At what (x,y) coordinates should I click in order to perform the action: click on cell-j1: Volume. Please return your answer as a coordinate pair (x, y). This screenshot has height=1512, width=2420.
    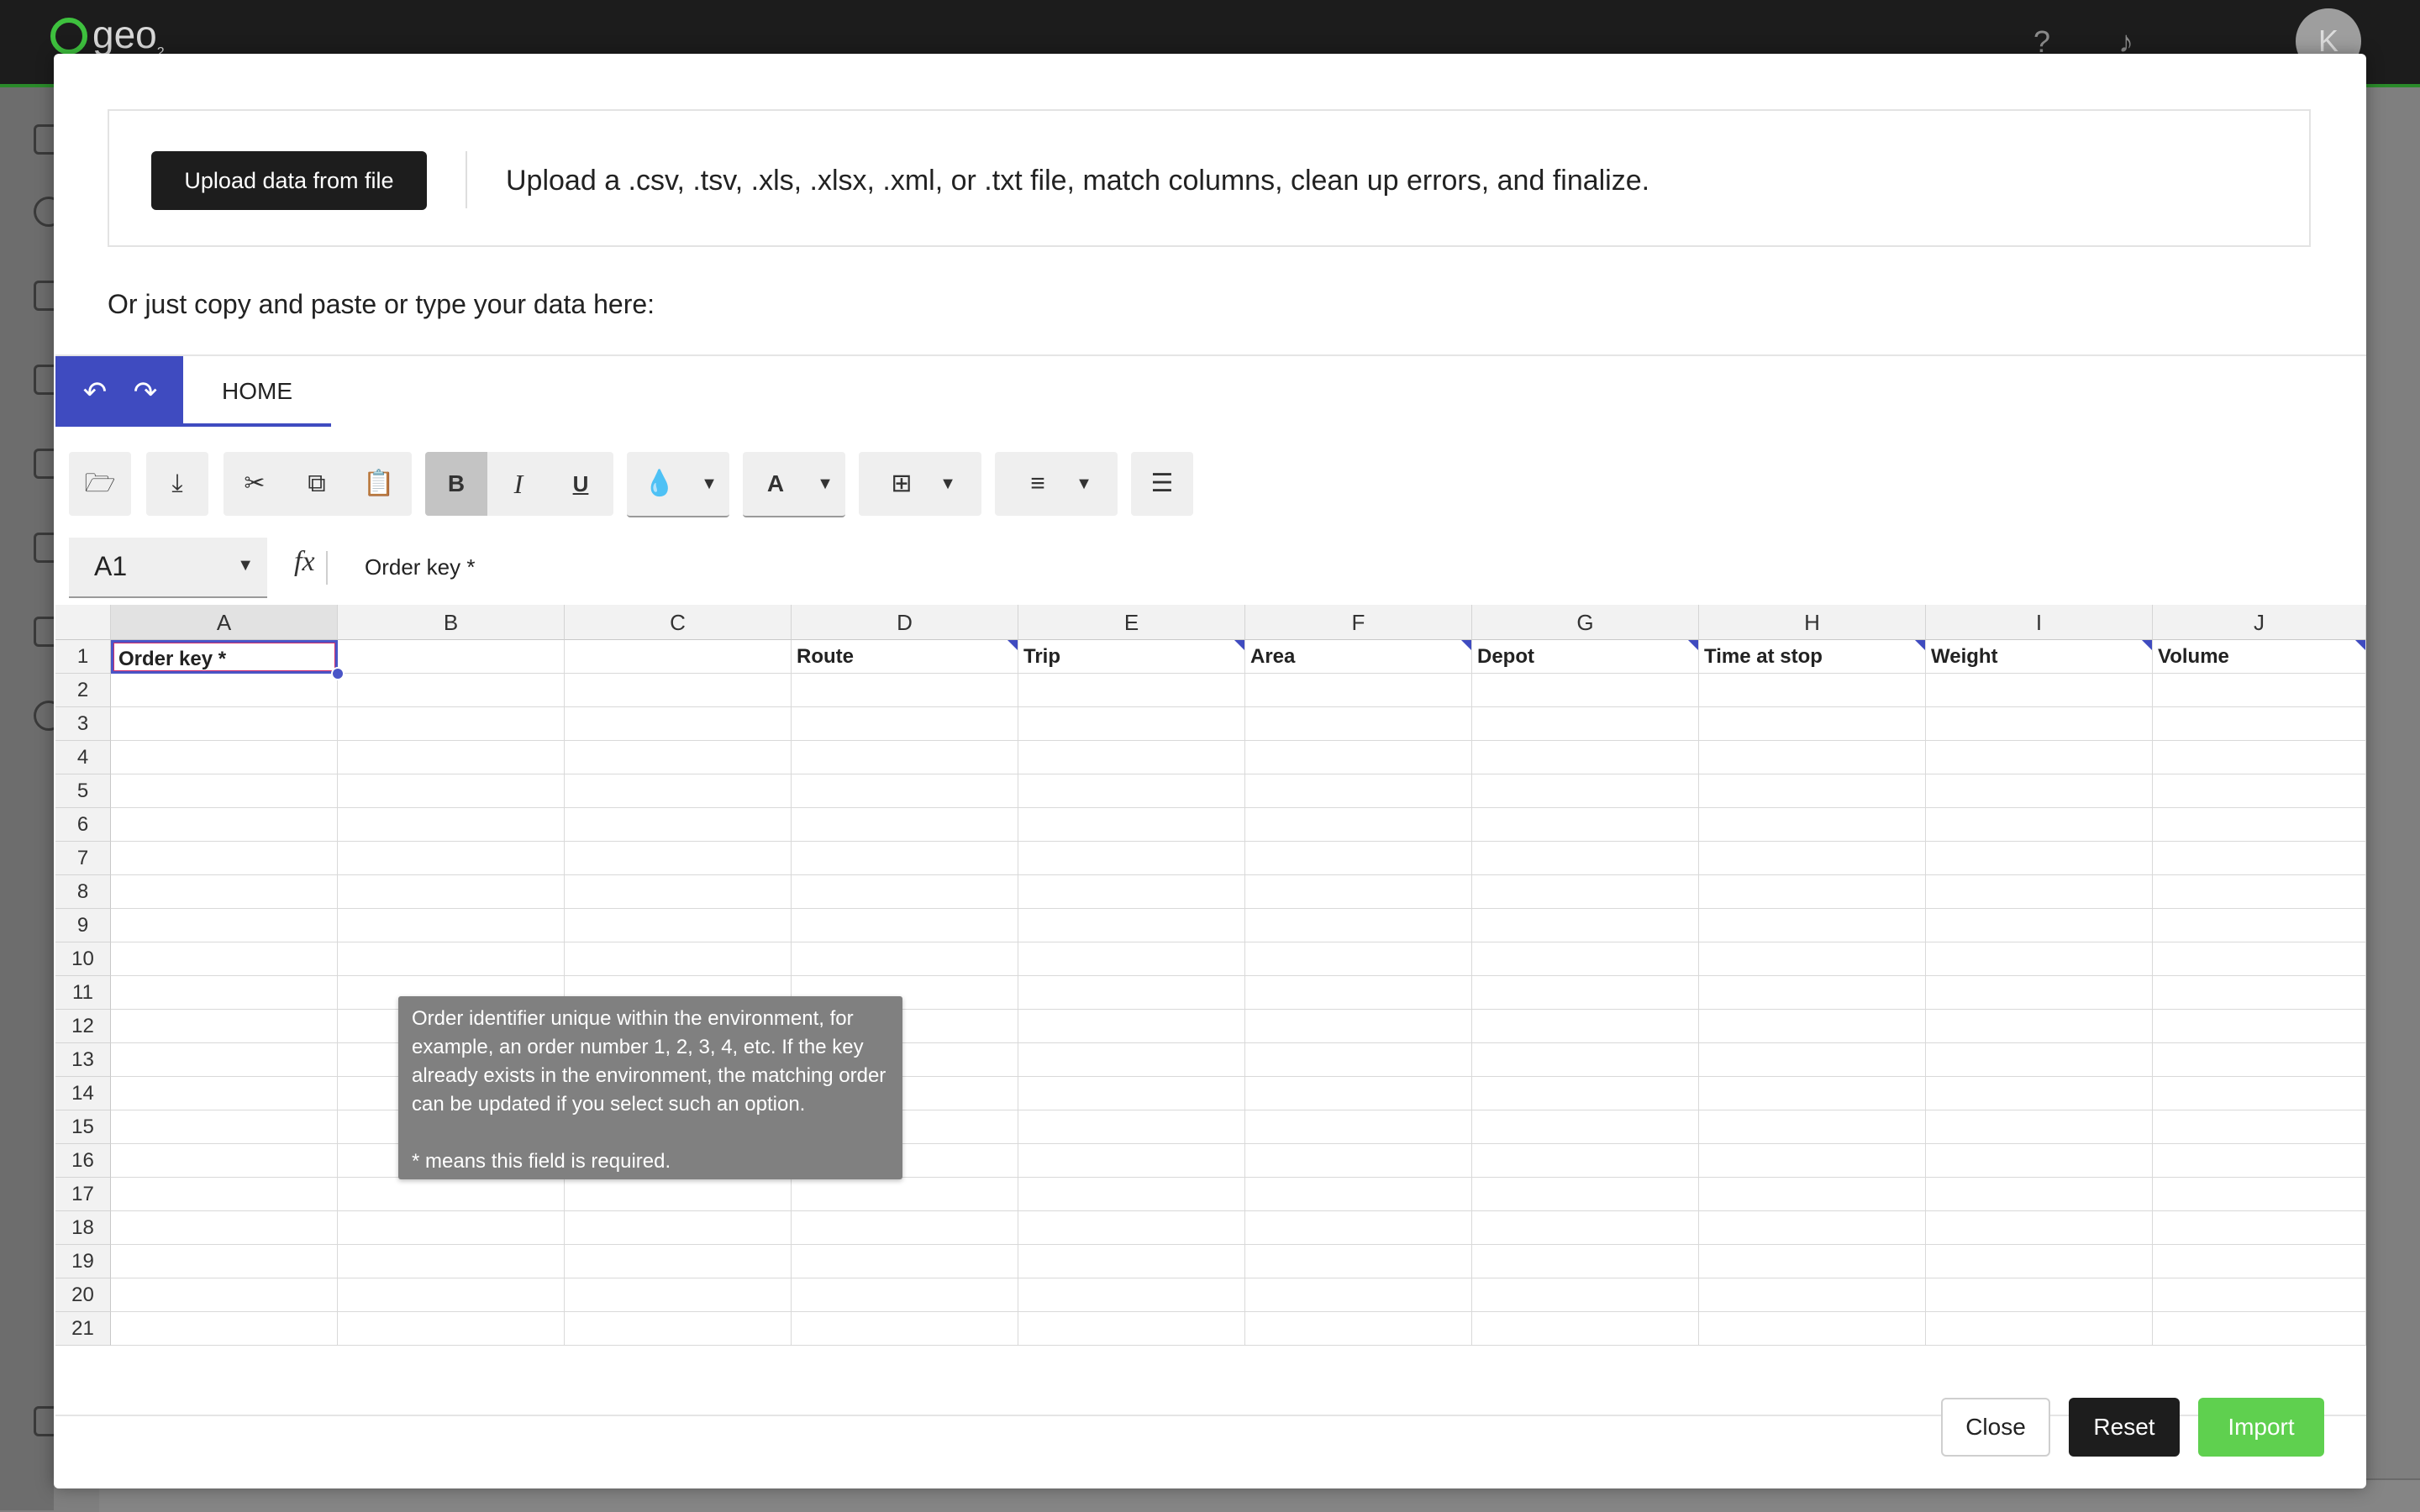
    Looking at the image, I should click on (2260, 657).